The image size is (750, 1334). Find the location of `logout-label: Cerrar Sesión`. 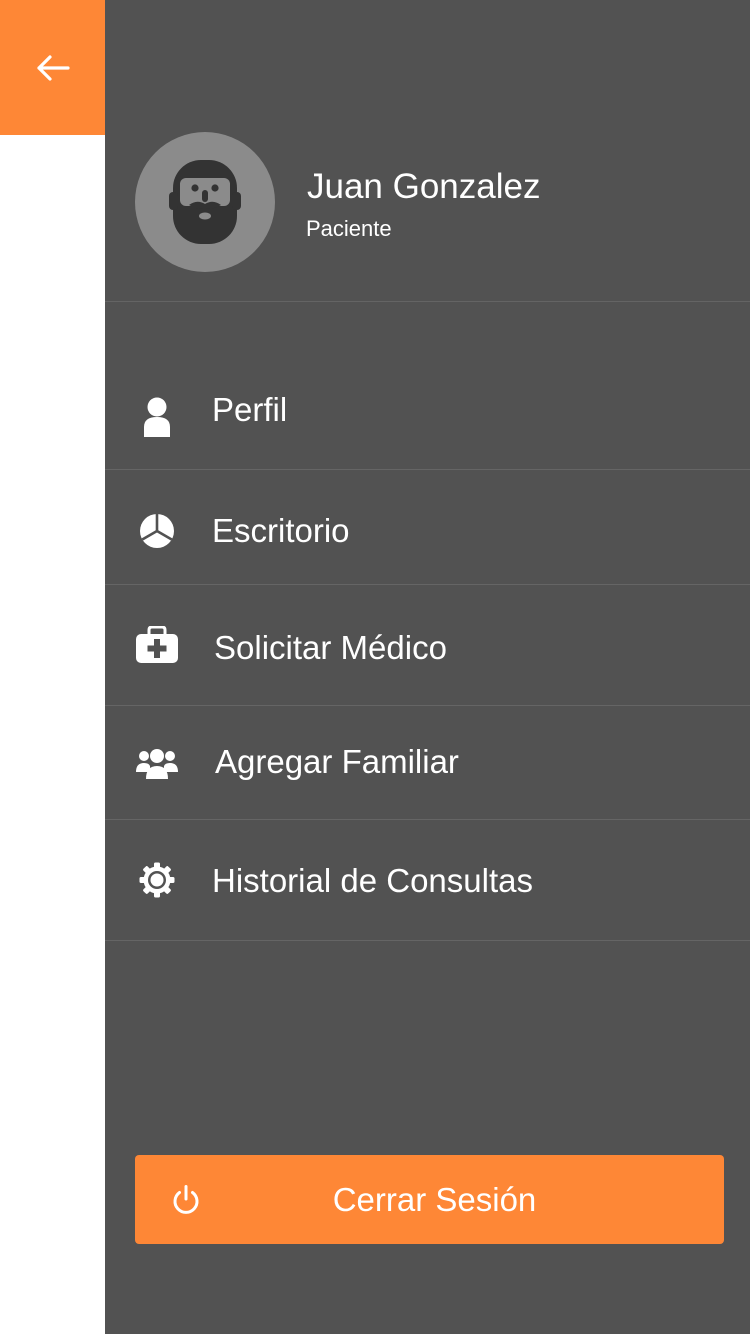

logout-label: Cerrar Sesión is located at coordinates (434, 1199).